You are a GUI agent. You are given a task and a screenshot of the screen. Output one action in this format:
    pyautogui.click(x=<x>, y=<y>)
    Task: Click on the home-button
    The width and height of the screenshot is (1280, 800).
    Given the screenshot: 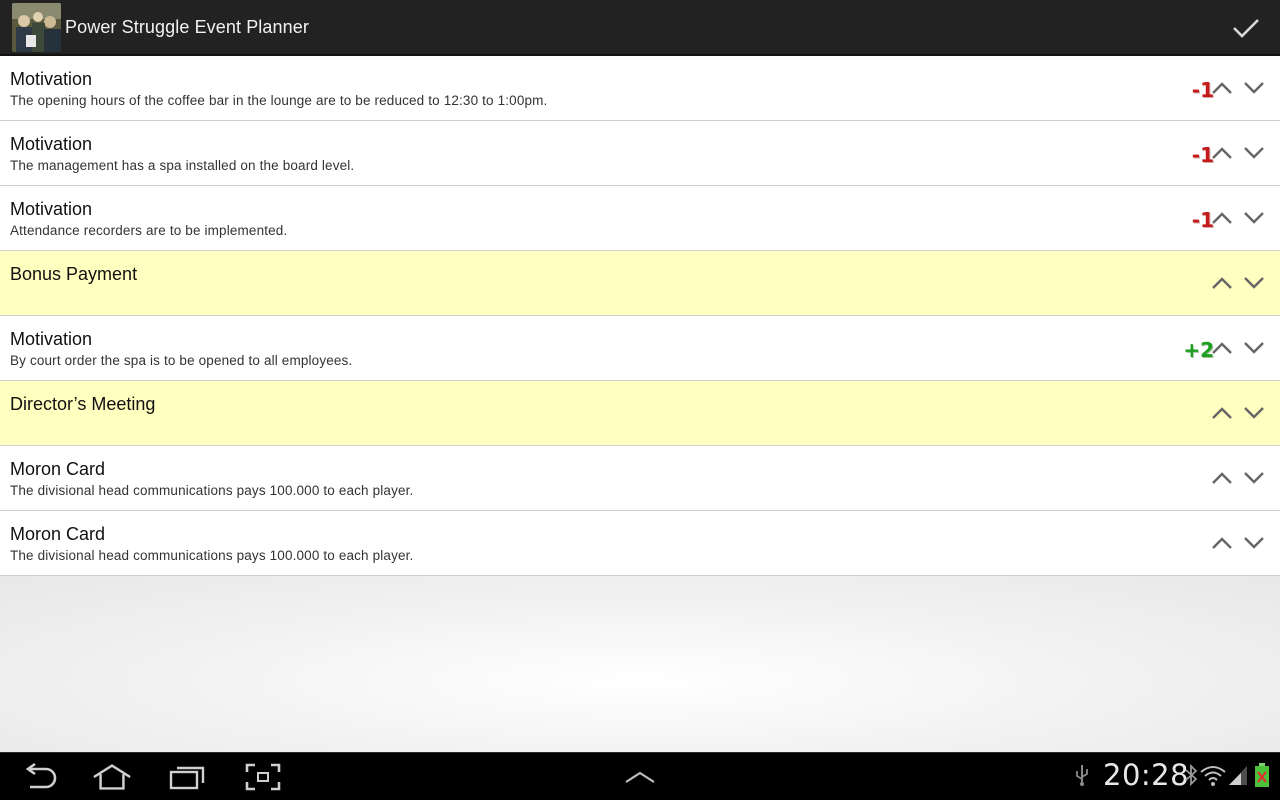 What is the action you would take?
    pyautogui.click(x=112, y=777)
    